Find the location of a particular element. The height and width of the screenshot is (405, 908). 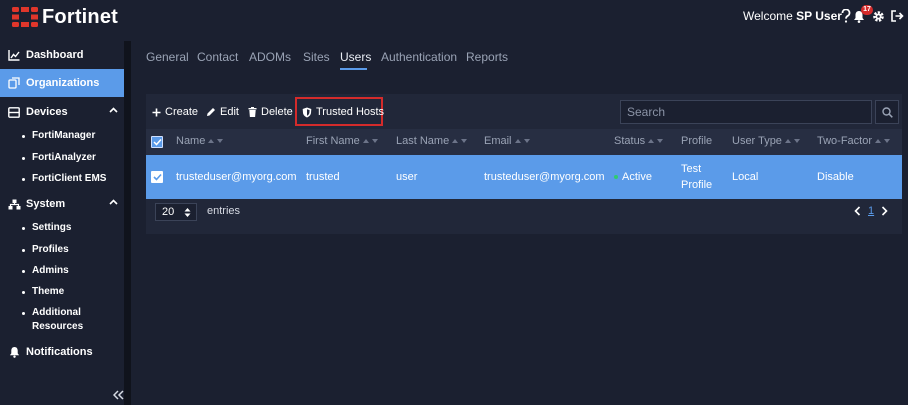

create-button: Create is located at coordinates (175, 112).